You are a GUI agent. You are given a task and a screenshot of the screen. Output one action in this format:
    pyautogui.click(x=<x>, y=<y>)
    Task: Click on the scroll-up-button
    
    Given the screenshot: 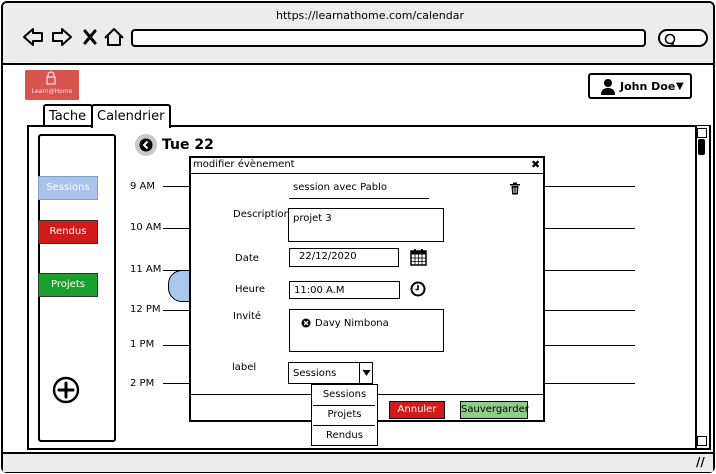 What is the action you would take?
    pyautogui.click(x=702, y=133)
    